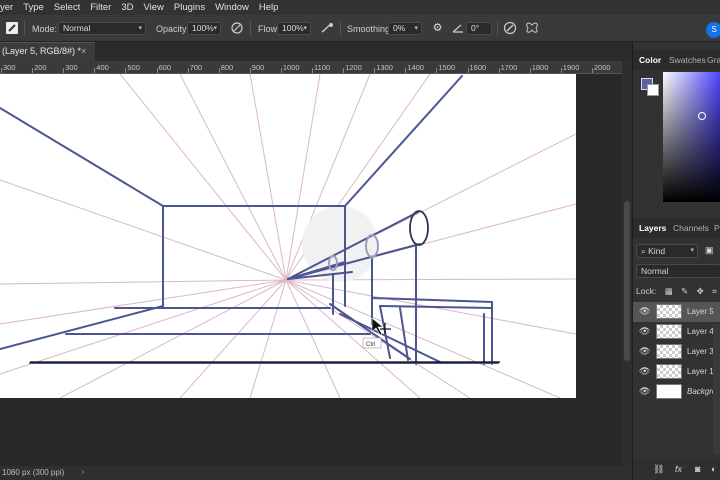  Describe the element at coordinates (236, 28) in the screenshot. I see `pressure-opacity-icon` at that location.